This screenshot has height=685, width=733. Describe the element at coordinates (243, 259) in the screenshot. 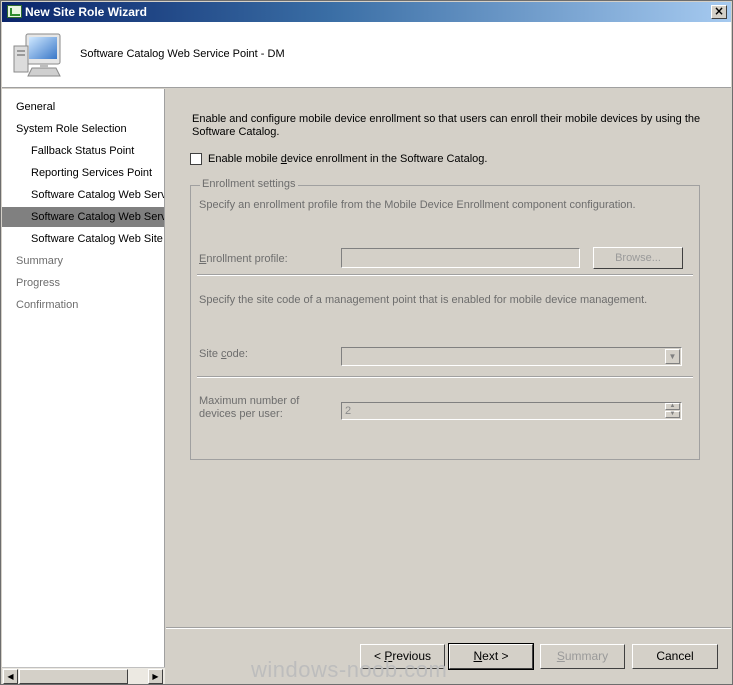

I see `enrollment-profile-label: Enrollment profile:` at that location.